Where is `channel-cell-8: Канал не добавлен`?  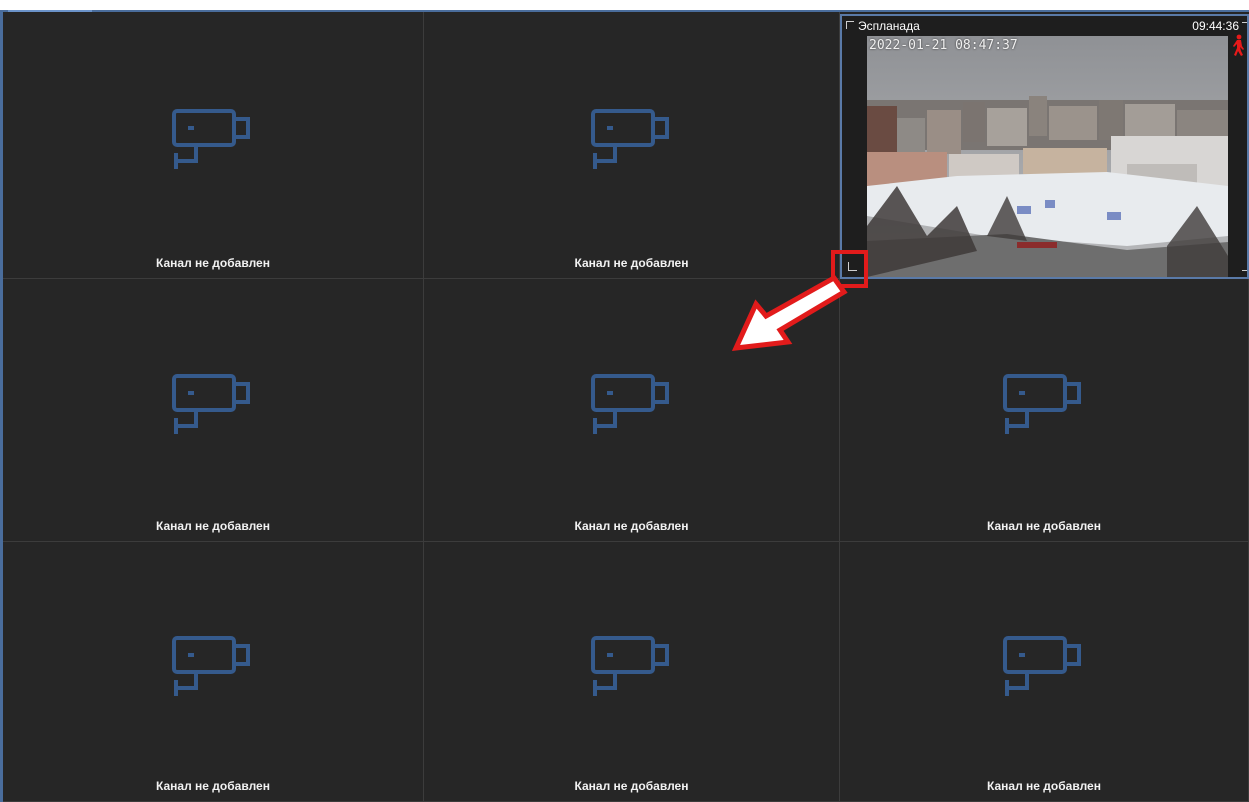
channel-cell-8: Канал не добавлен is located at coordinates (632, 672).